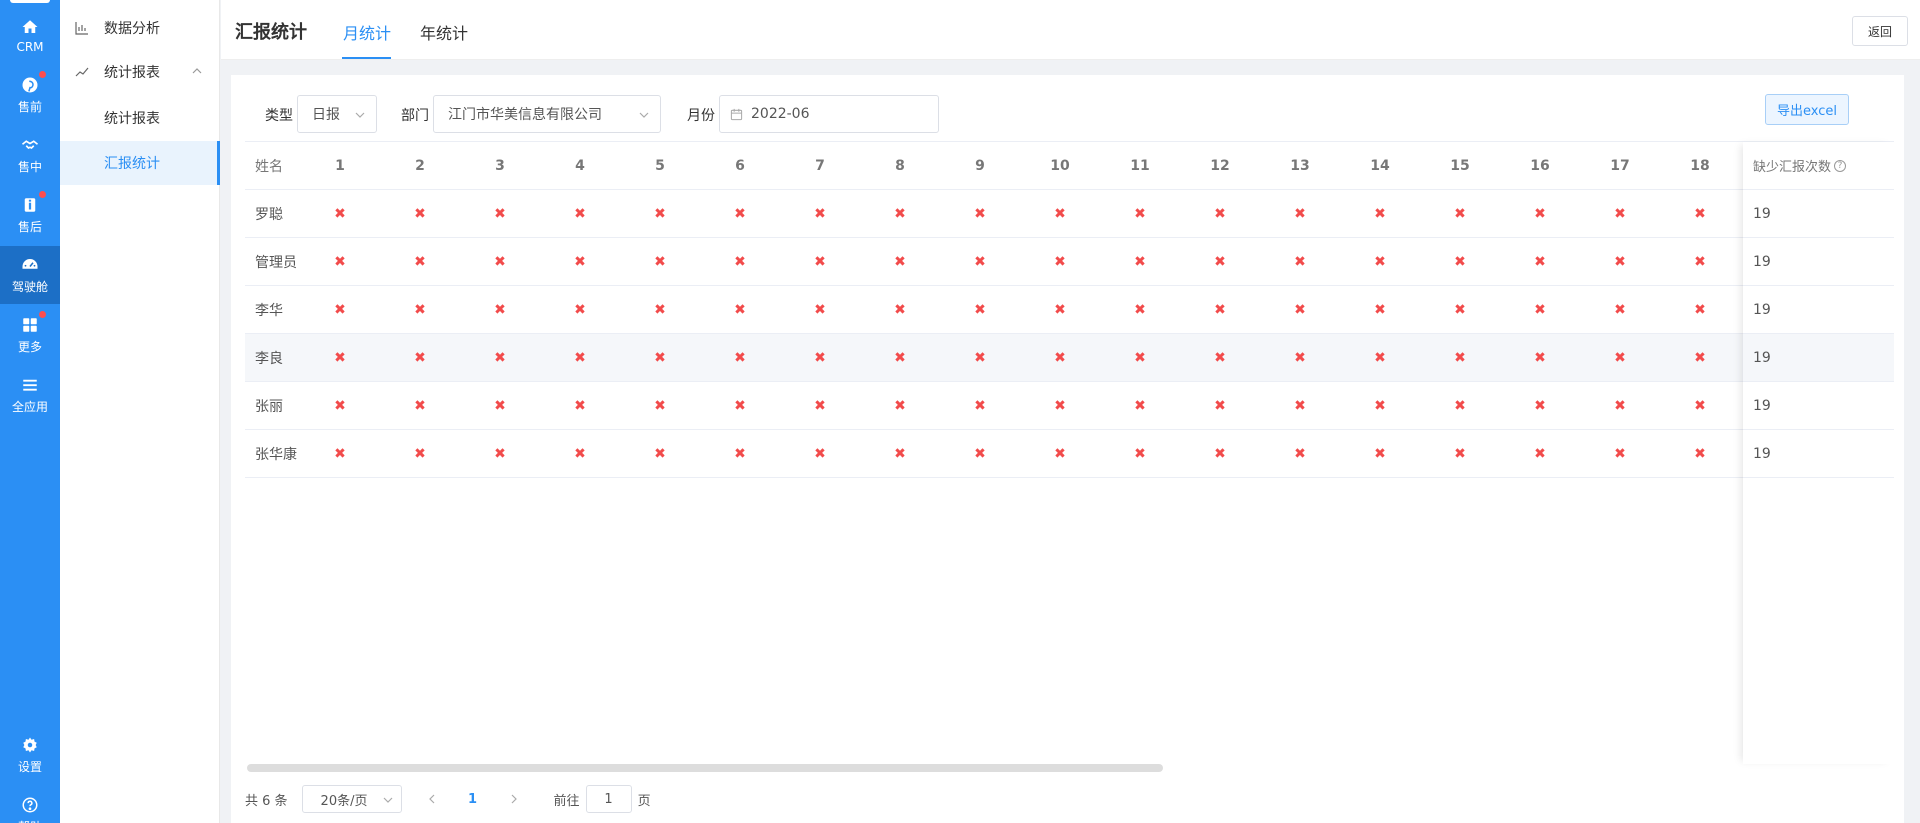 The height and width of the screenshot is (823, 1920). What do you see at coordinates (608, 799) in the screenshot?
I see `goto-page-input` at bounding box center [608, 799].